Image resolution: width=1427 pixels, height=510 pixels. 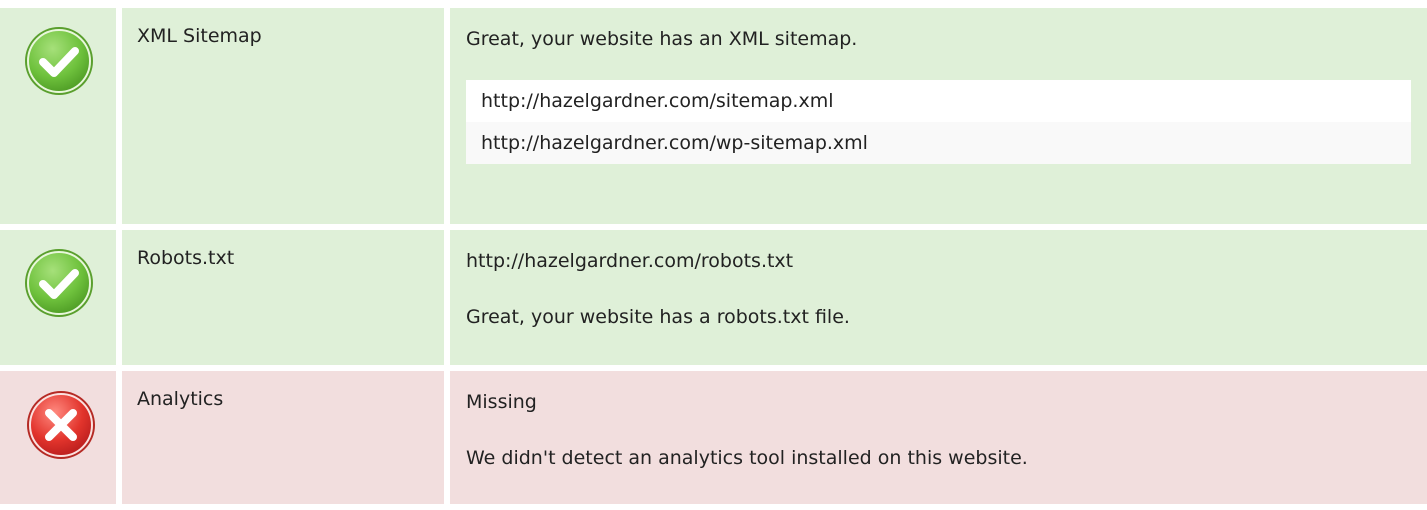 I want to click on check-message: Great, your website has an XML sitemap., so click(x=662, y=39).